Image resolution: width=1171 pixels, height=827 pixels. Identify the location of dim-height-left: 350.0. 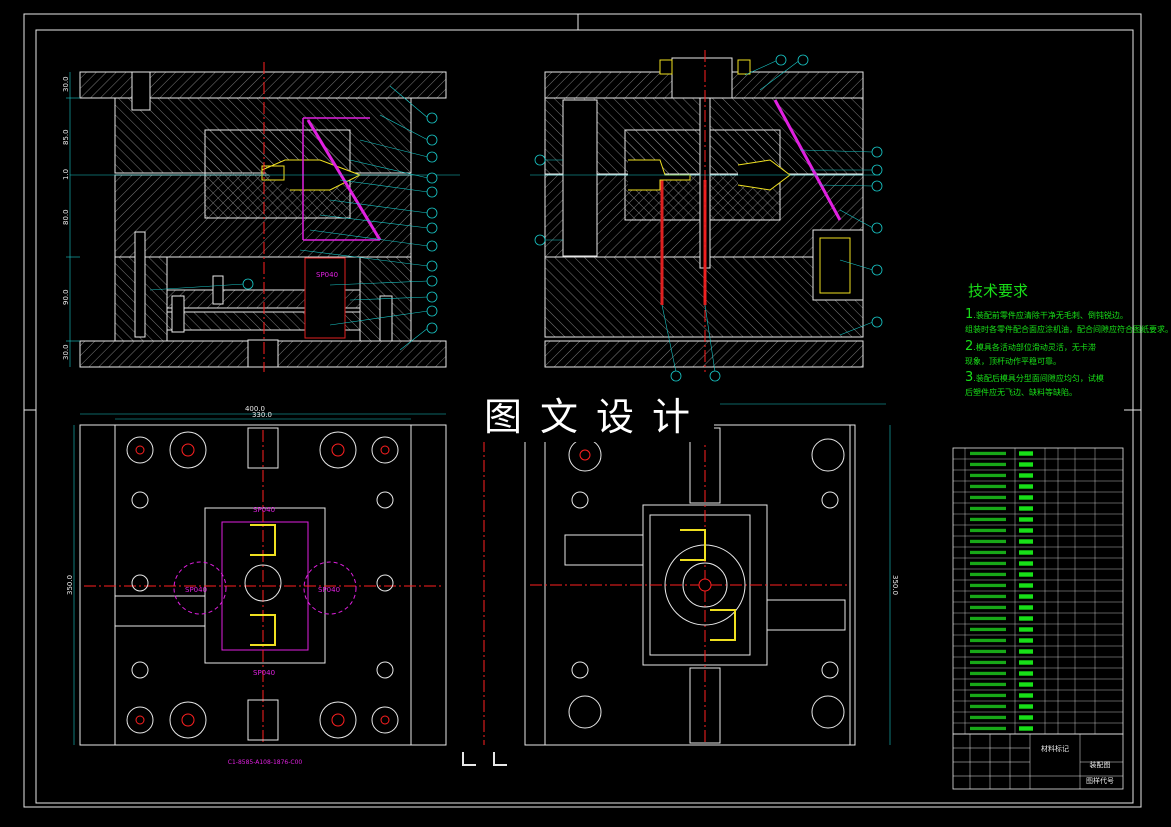
(70, 585).